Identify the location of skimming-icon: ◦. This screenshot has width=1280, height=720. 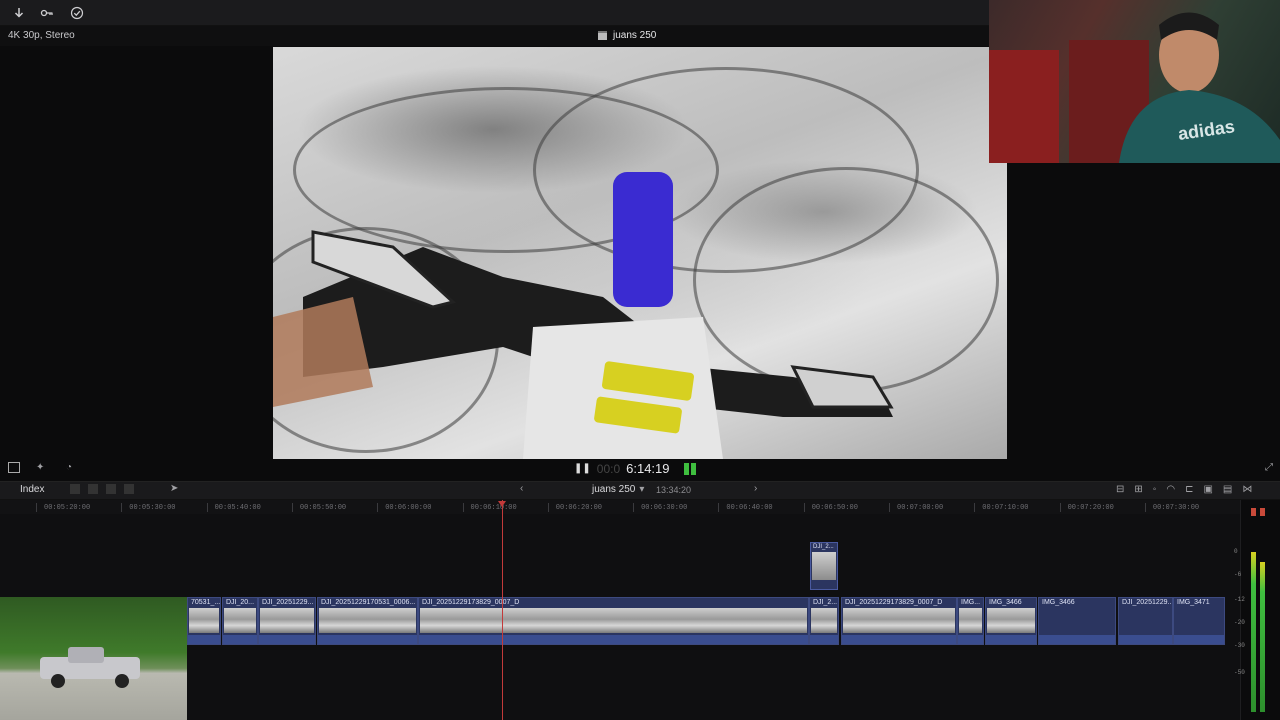
(1155, 489).